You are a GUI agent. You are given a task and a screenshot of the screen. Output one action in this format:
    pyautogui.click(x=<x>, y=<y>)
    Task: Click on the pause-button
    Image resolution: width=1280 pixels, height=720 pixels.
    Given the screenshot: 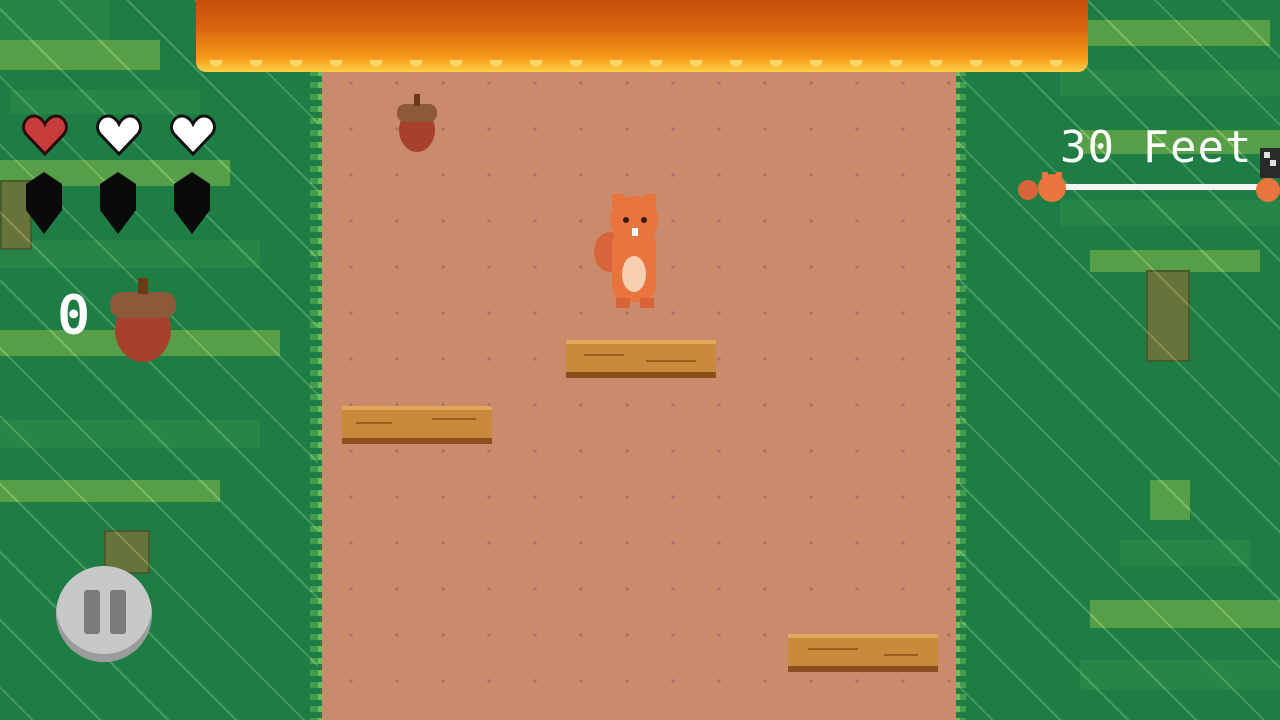 What is the action you would take?
    pyautogui.click(x=104, y=614)
    